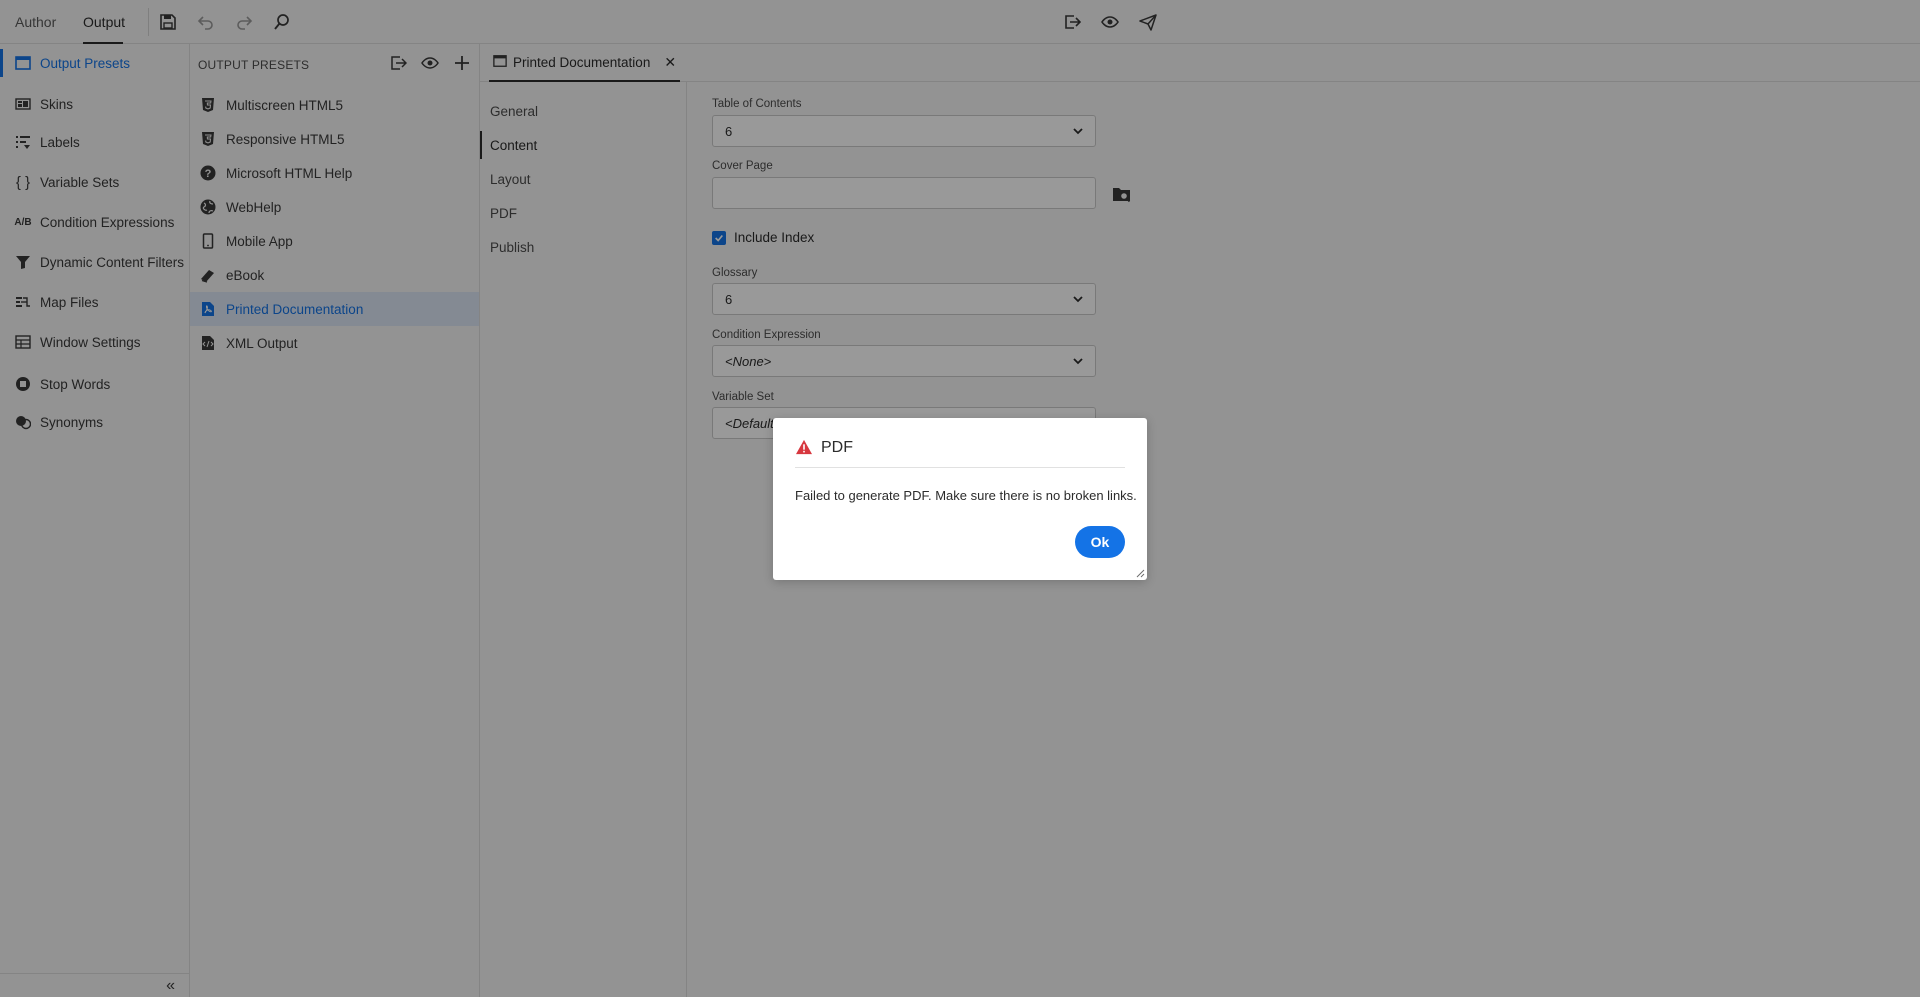  What do you see at coordinates (837, 447) in the screenshot?
I see `dialog-title: PDF` at bounding box center [837, 447].